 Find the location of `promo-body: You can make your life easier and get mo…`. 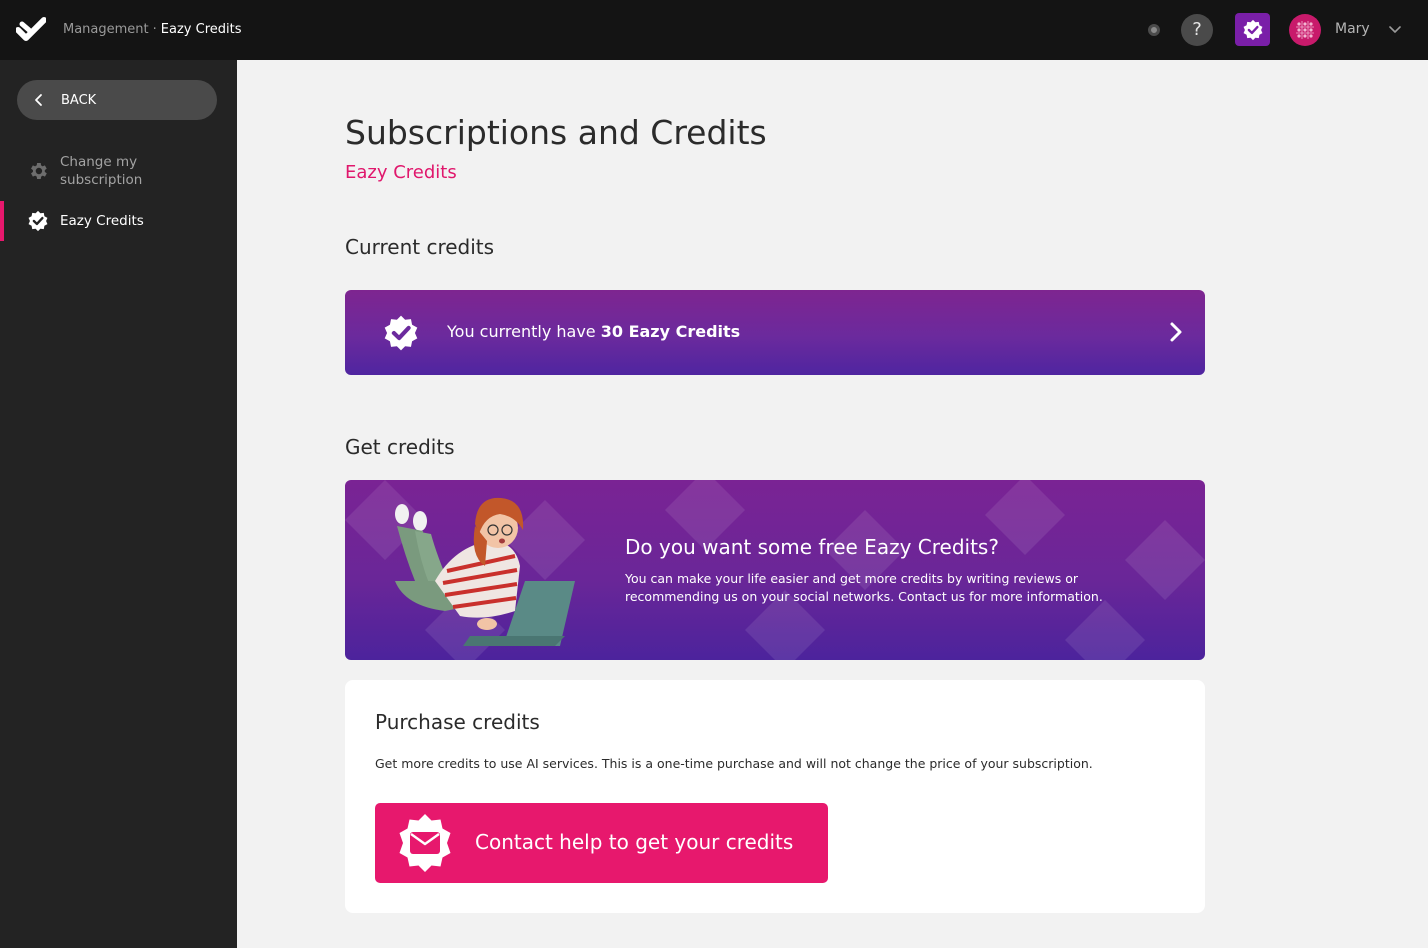

promo-body: You can make your life easier and get mo… is located at coordinates (864, 587).